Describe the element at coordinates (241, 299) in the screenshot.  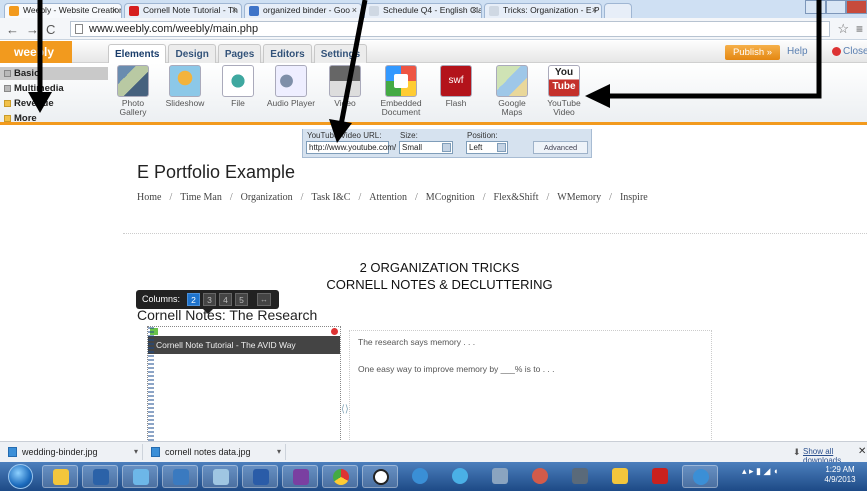
I see `columns-5-button: 5` at that location.